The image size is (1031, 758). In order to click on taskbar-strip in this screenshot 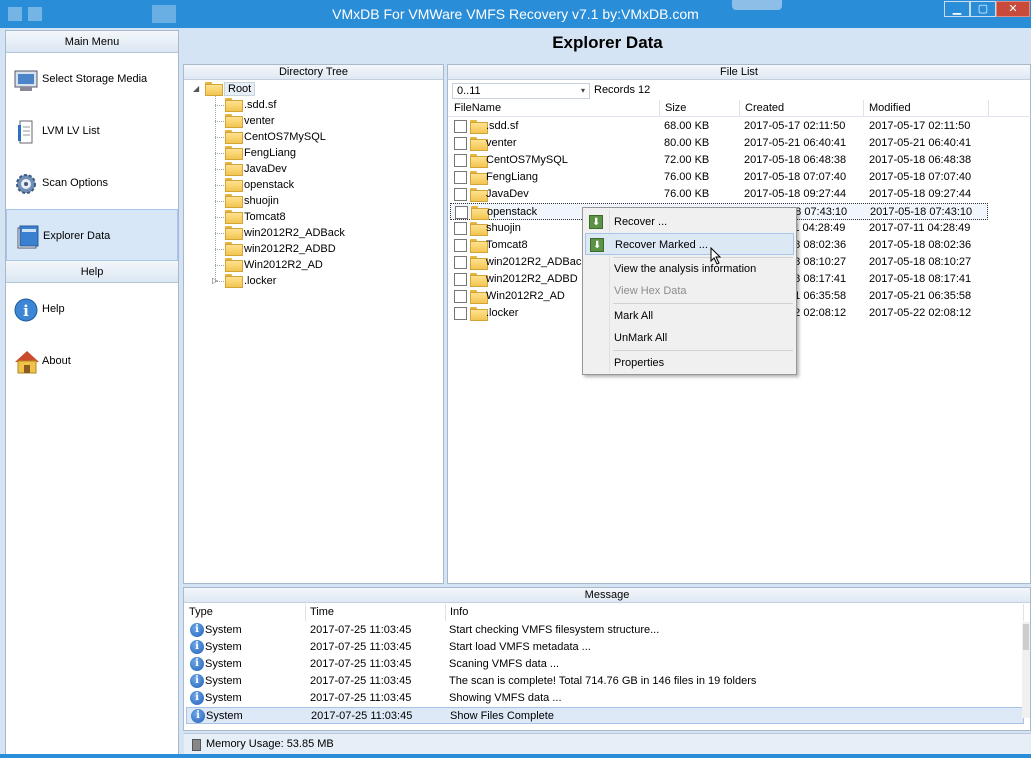, I will do `click(515, 756)`.